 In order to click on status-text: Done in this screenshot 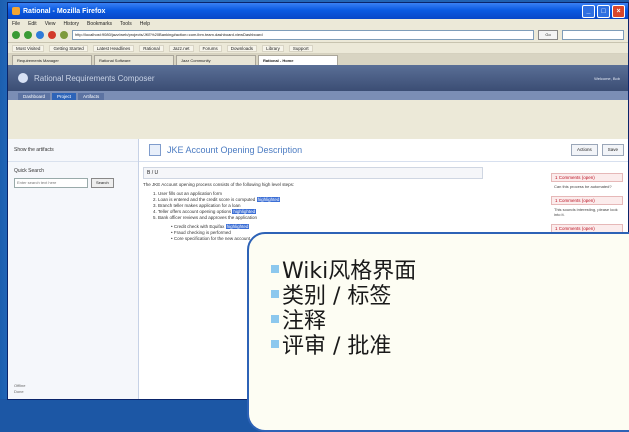, I will do `click(19, 391)`.